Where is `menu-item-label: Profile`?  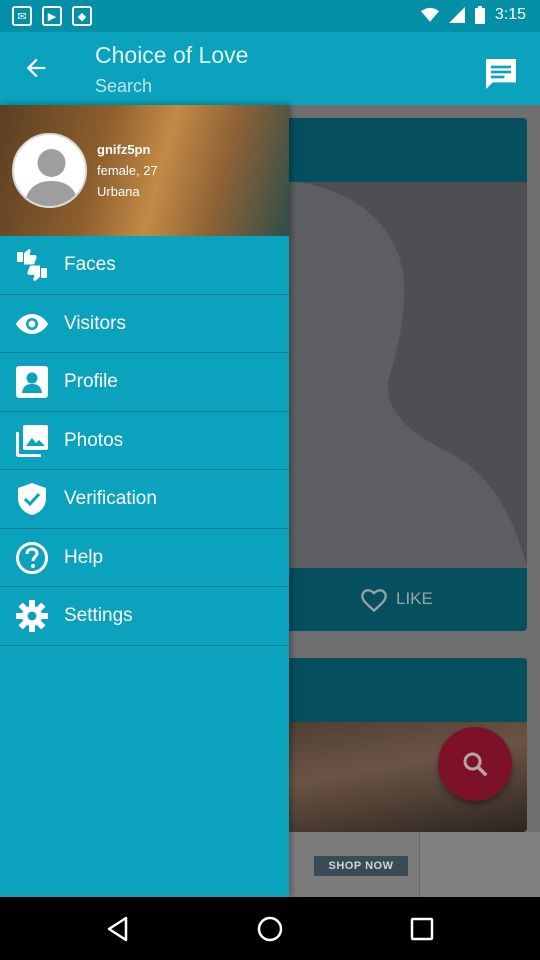 menu-item-label: Profile is located at coordinates (91, 381).